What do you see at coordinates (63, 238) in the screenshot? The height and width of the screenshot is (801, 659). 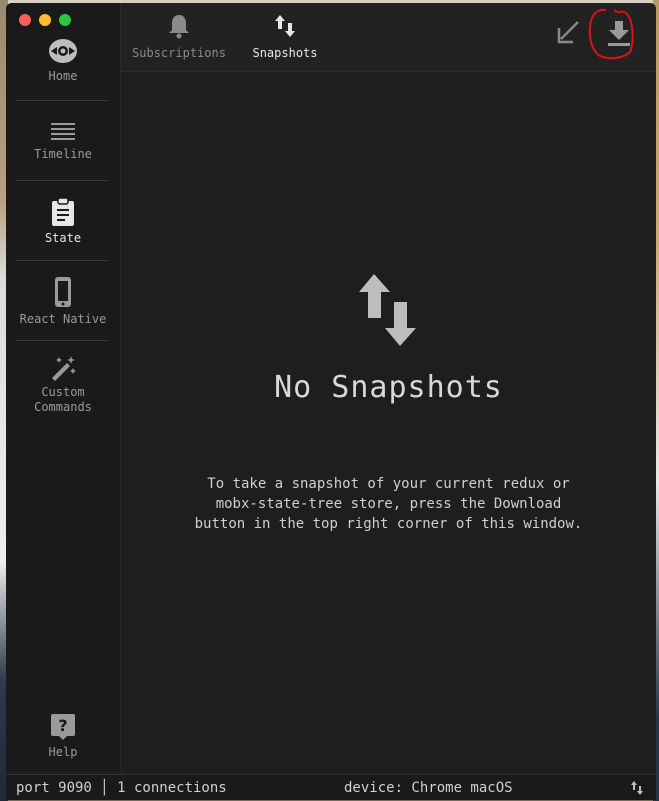 I see `sidebar-item-label: State` at bounding box center [63, 238].